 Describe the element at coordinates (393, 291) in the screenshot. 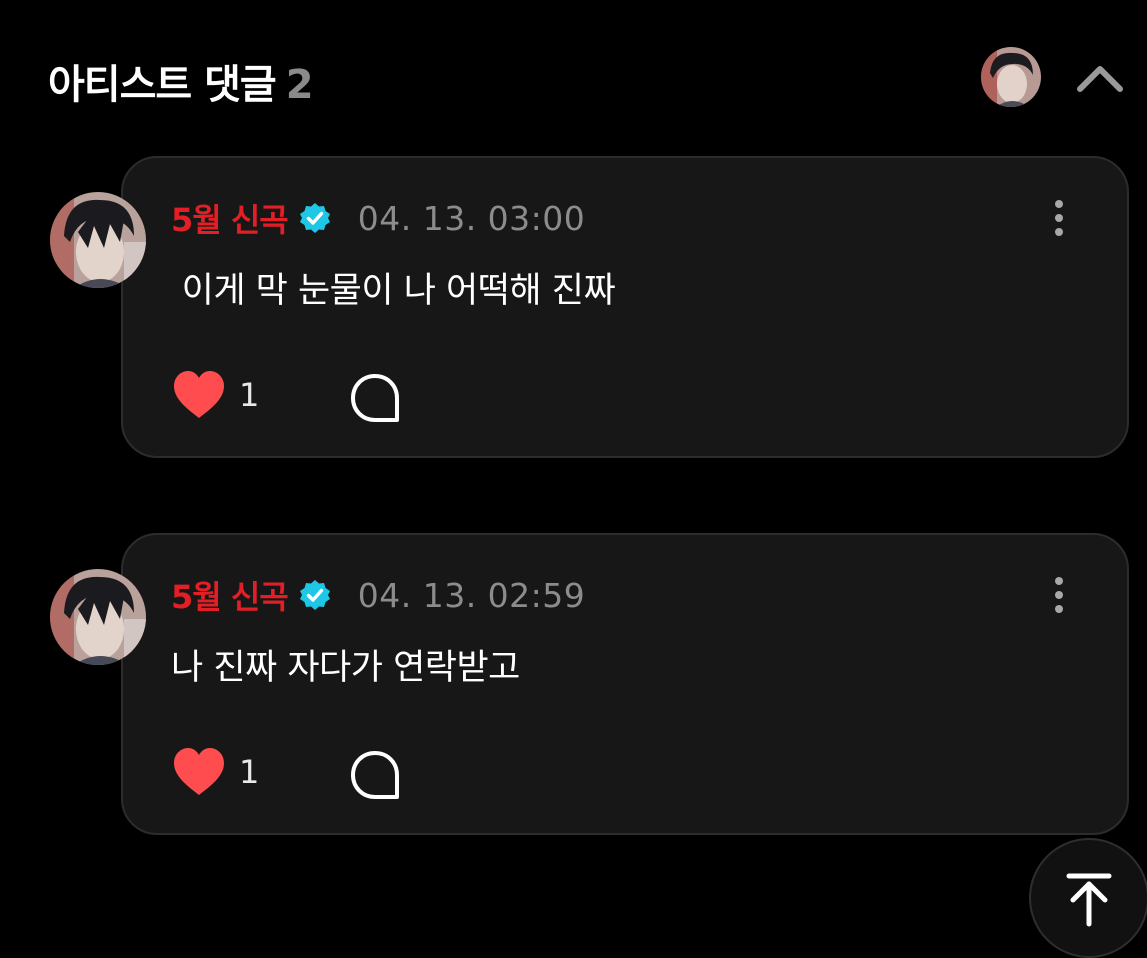

I see `comment-text: 이게 막 눈물이 나 어떡해 진짜` at that location.